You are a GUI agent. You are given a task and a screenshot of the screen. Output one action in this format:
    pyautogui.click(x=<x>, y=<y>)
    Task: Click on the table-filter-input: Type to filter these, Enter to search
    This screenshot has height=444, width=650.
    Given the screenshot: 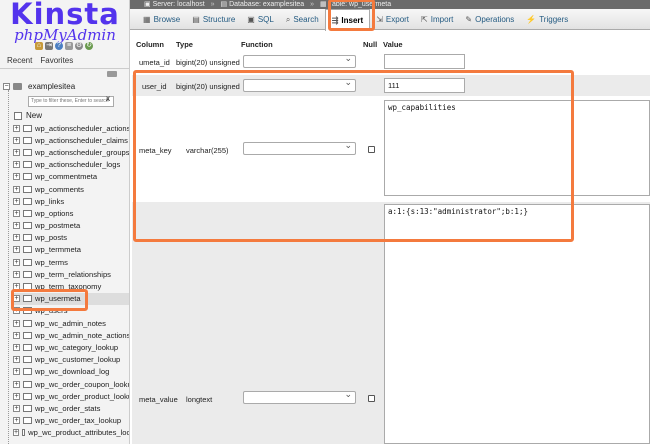 What is the action you would take?
    pyautogui.click(x=71, y=101)
    